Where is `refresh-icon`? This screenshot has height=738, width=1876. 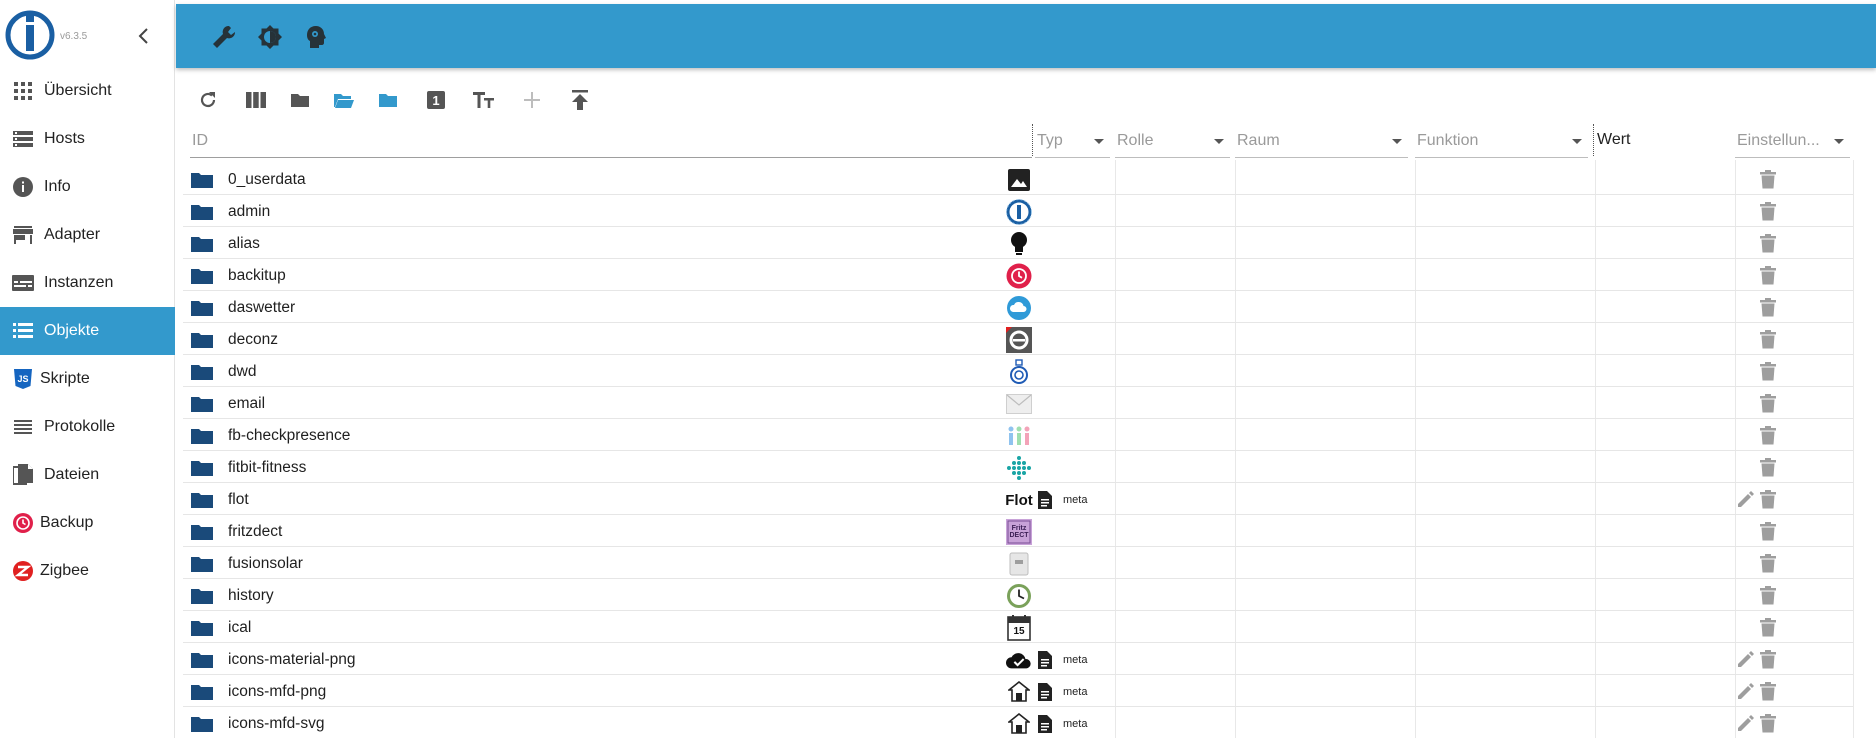
refresh-icon is located at coordinates (208, 100).